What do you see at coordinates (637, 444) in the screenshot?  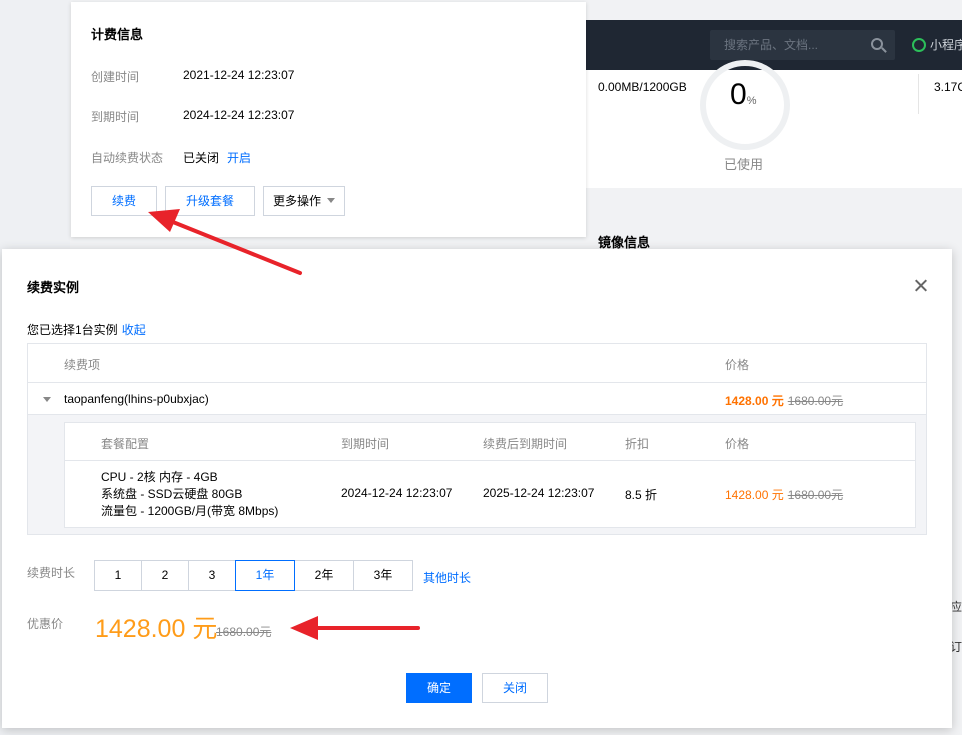 I see `col-discount: 折扣` at bounding box center [637, 444].